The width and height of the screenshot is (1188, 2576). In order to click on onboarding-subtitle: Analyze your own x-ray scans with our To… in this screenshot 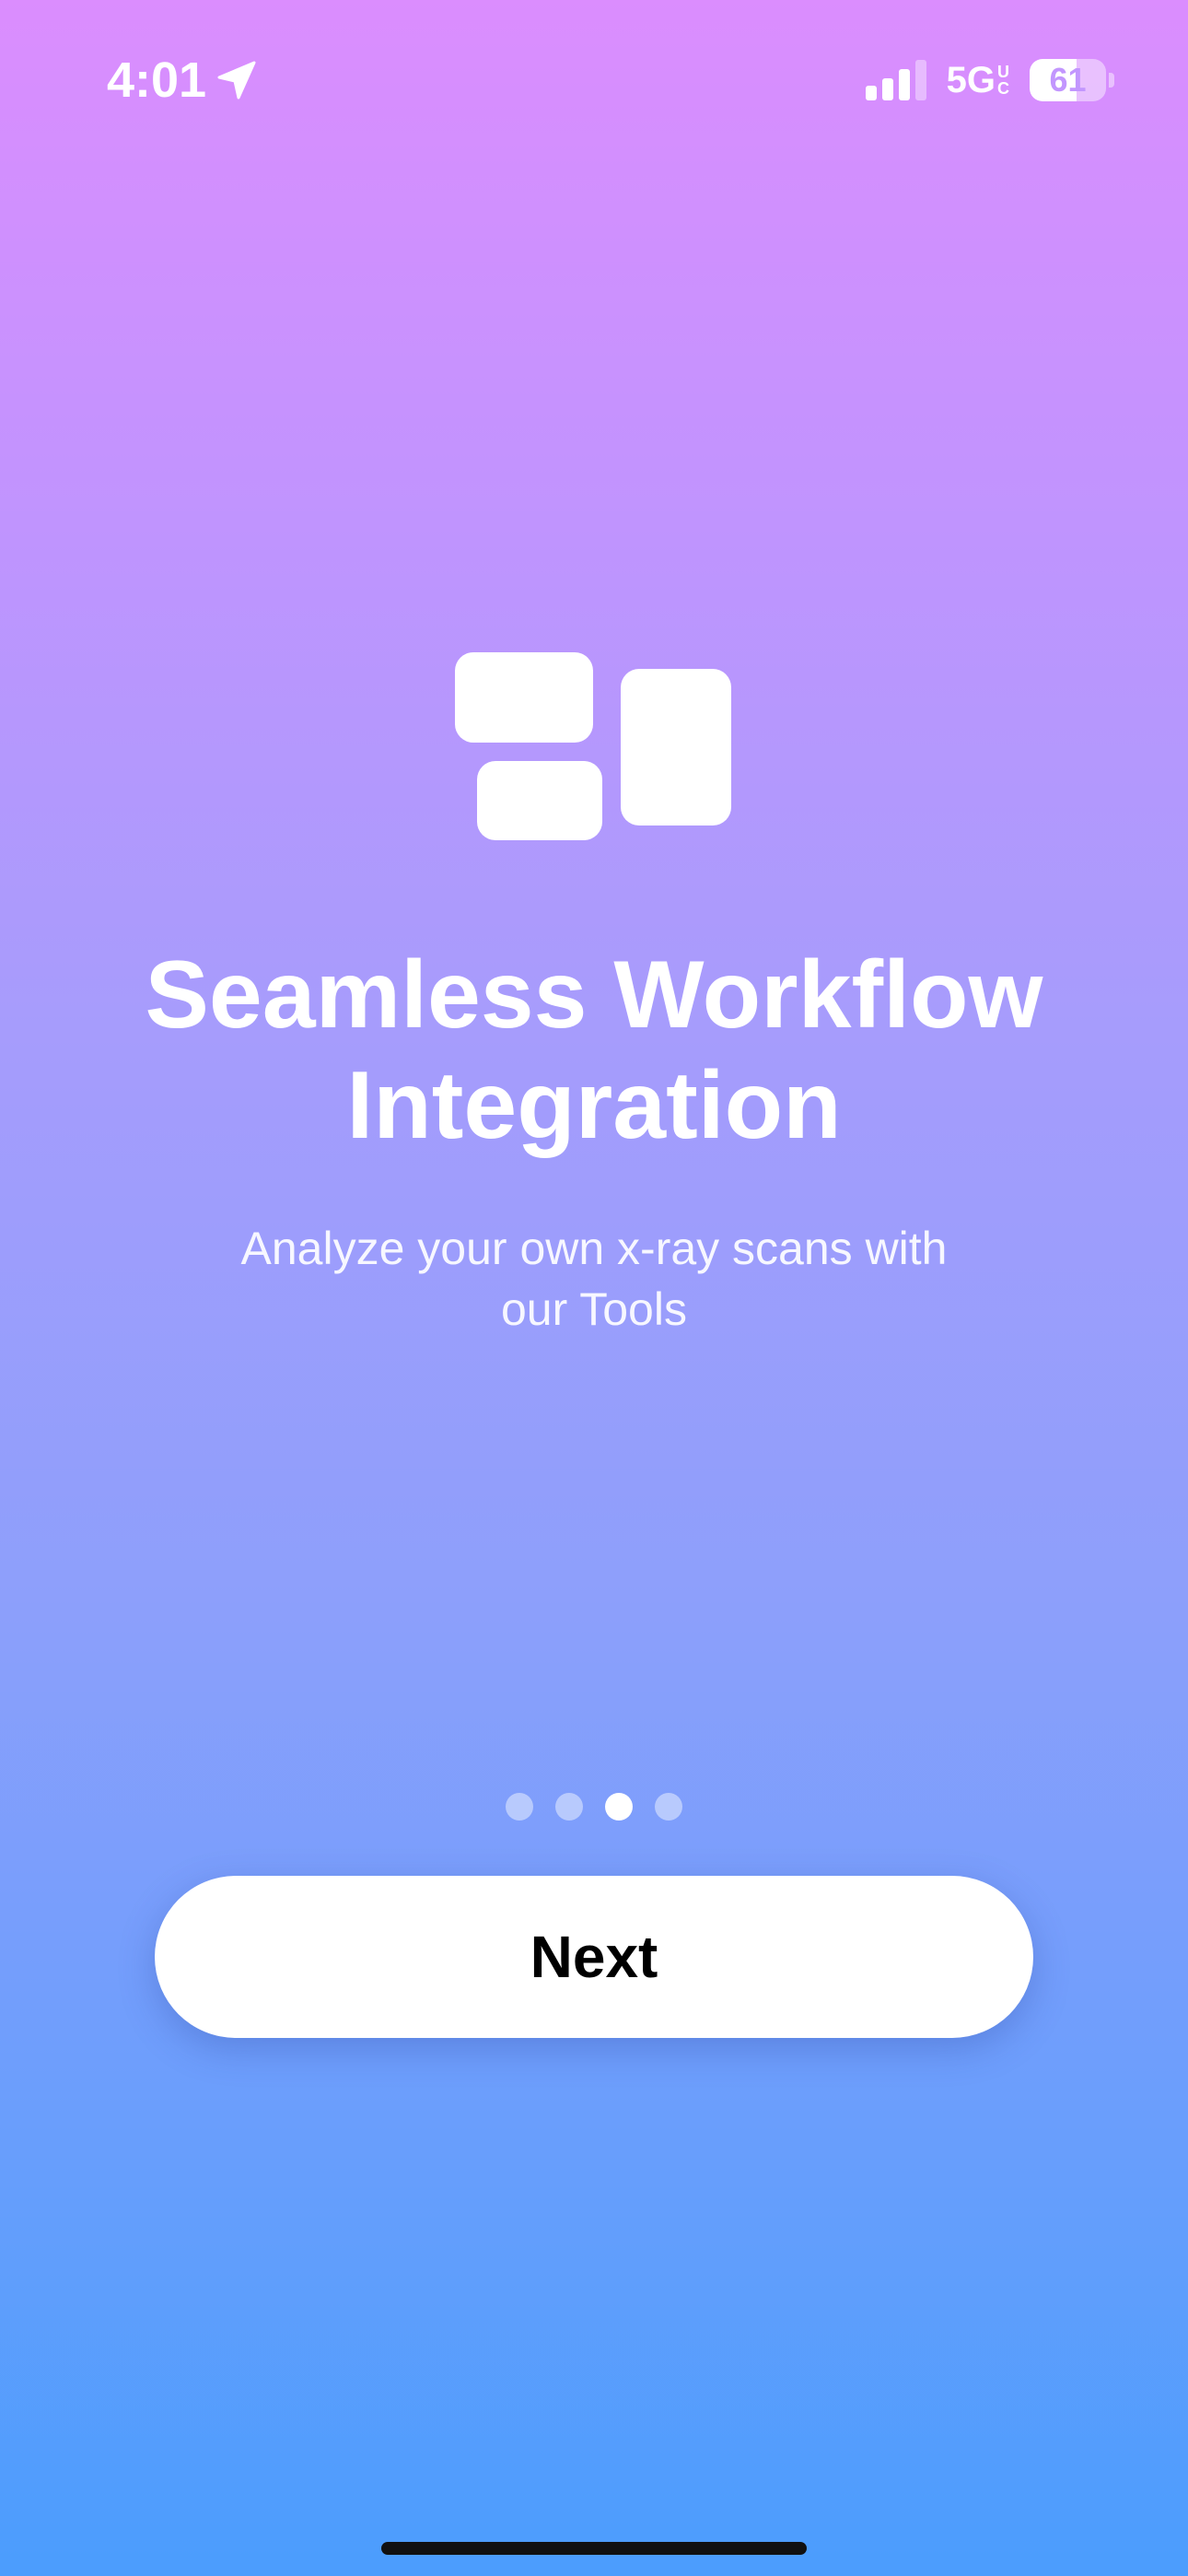, I will do `click(594, 1279)`.